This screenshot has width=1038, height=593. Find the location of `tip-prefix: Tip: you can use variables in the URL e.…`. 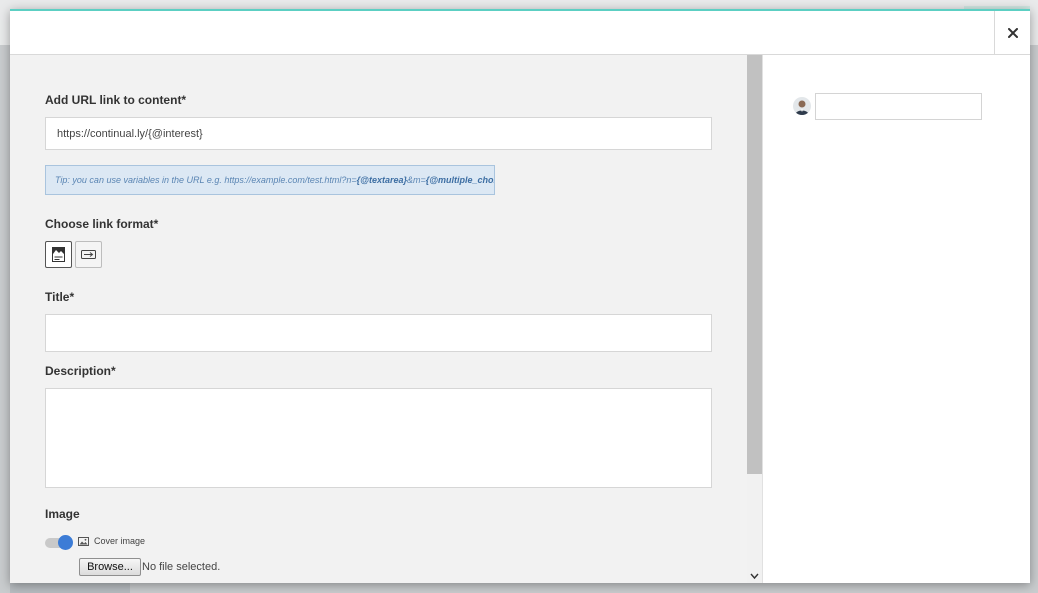

tip-prefix: Tip: you can use variables in the URL e.… is located at coordinates (206, 180).